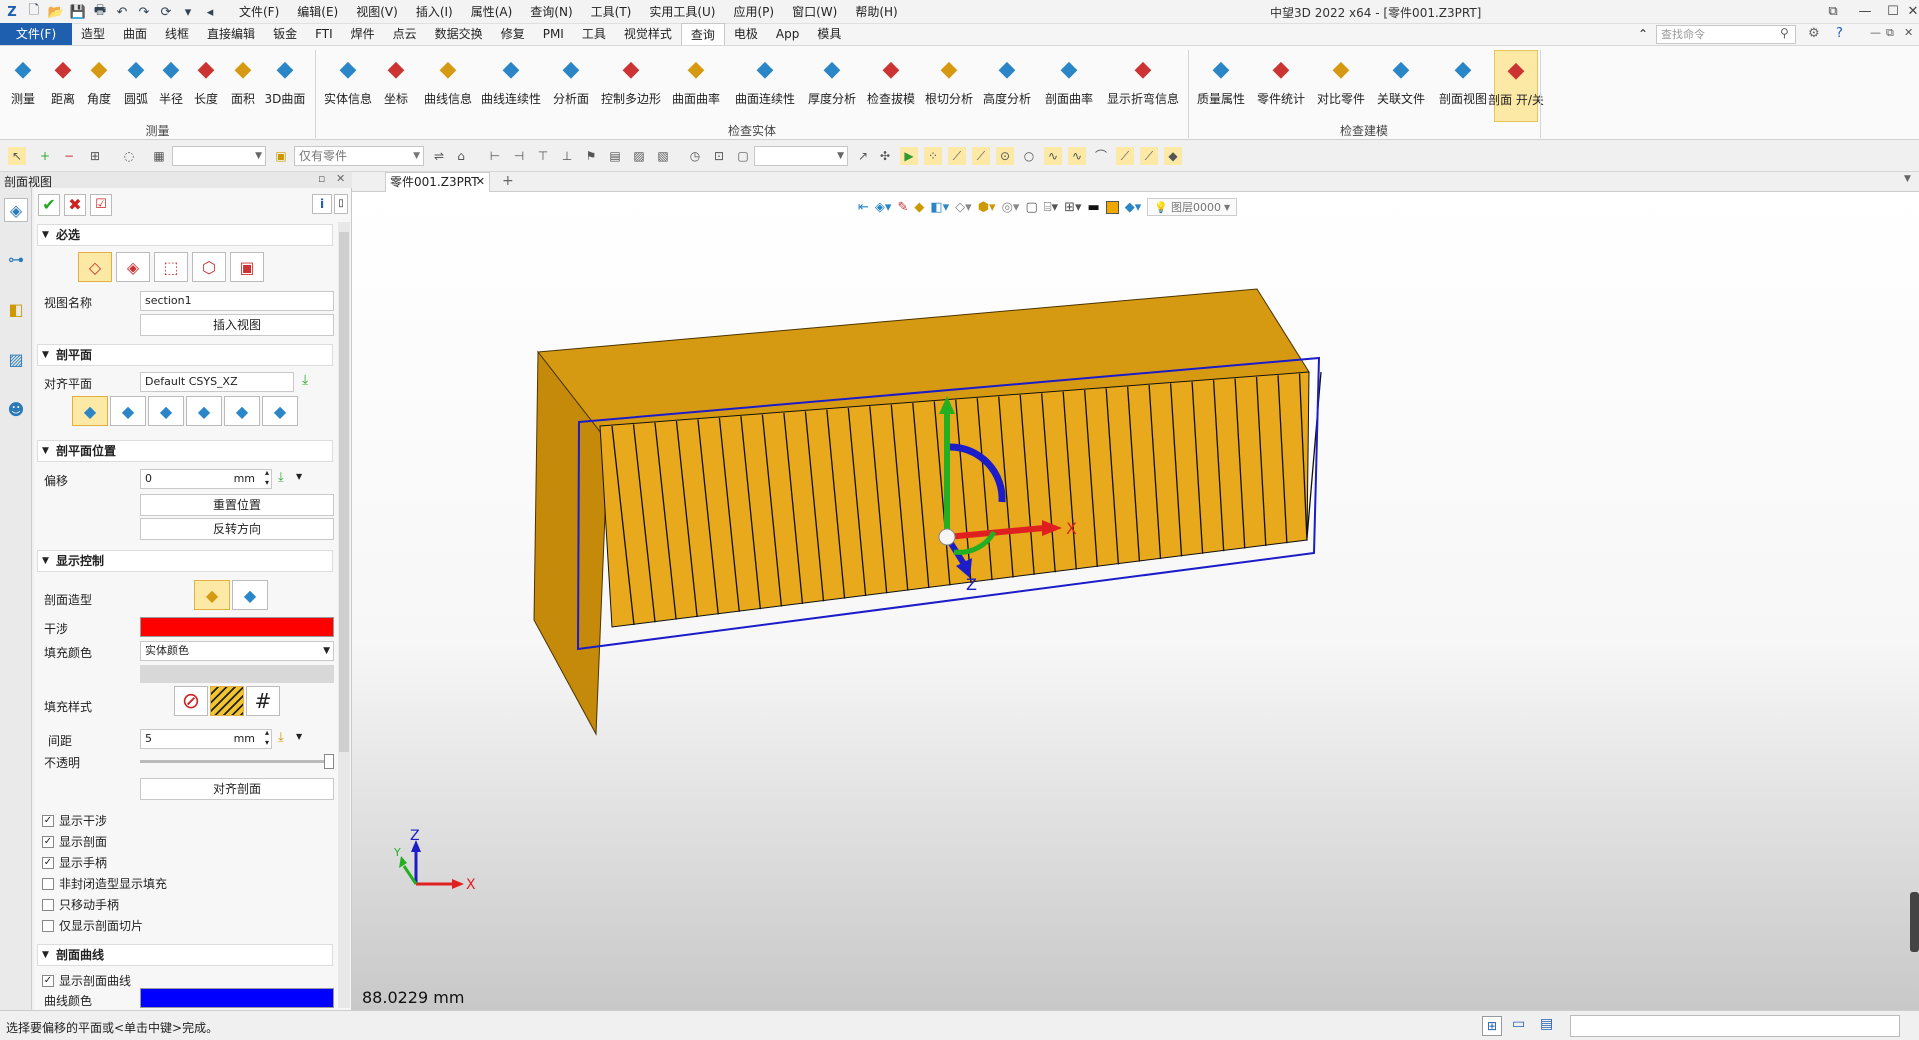  I want to click on align-right-icon: ⊤, so click(543, 156).